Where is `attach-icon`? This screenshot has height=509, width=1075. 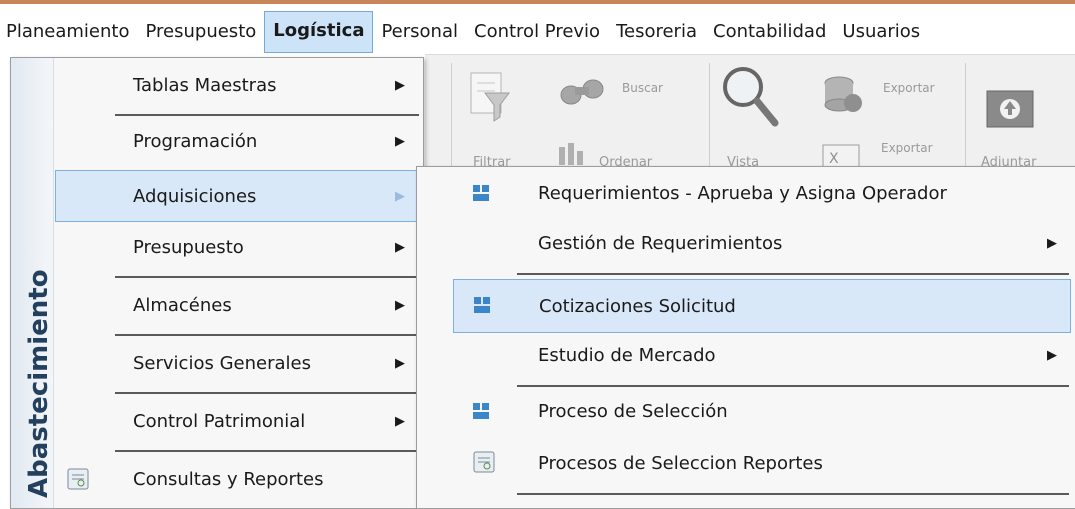 attach-icon is located at coordinates (1011, 105).